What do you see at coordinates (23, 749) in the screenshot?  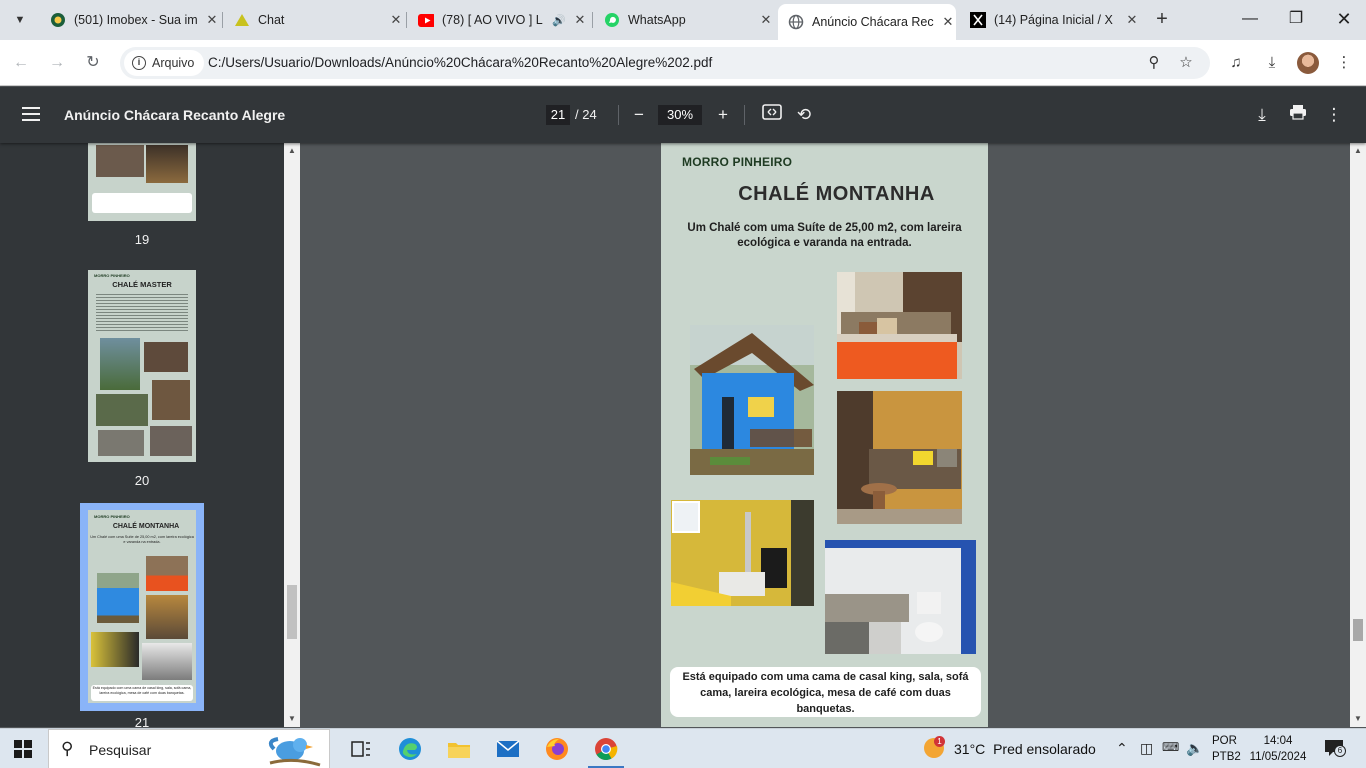 I see `windows-start-icon` at bounding box center [23, 749].